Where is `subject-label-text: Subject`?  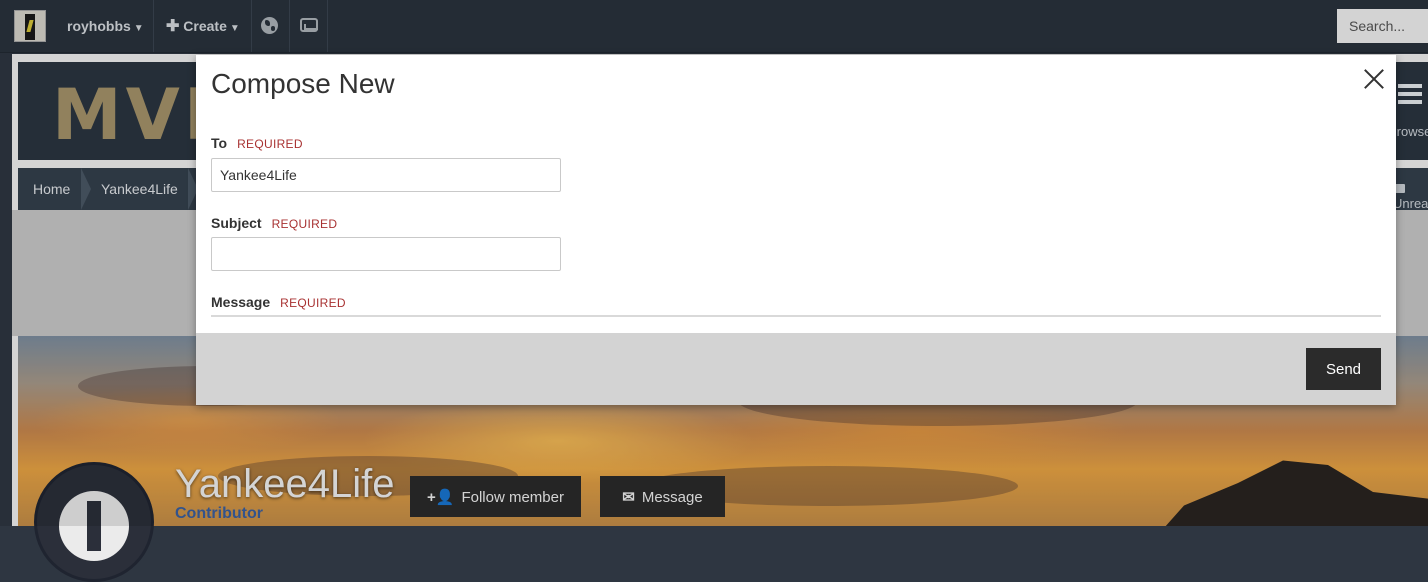 subject-label-text: Subject is located at coordinates (236, 223).